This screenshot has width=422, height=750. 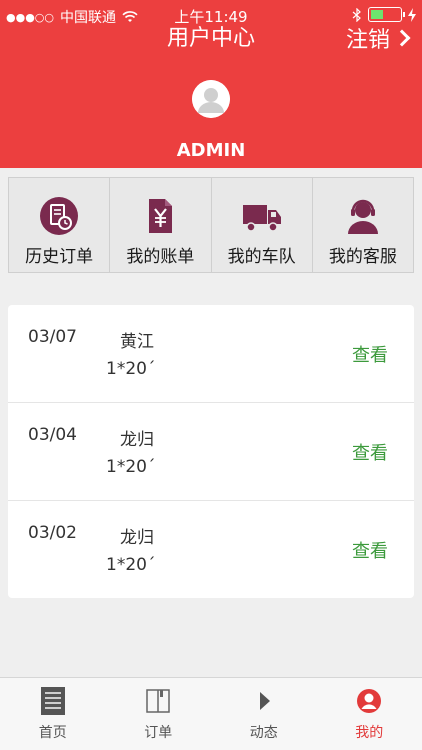 I want to click on menu-item-my-bills: 我的账单, so click(x=161, y=225).